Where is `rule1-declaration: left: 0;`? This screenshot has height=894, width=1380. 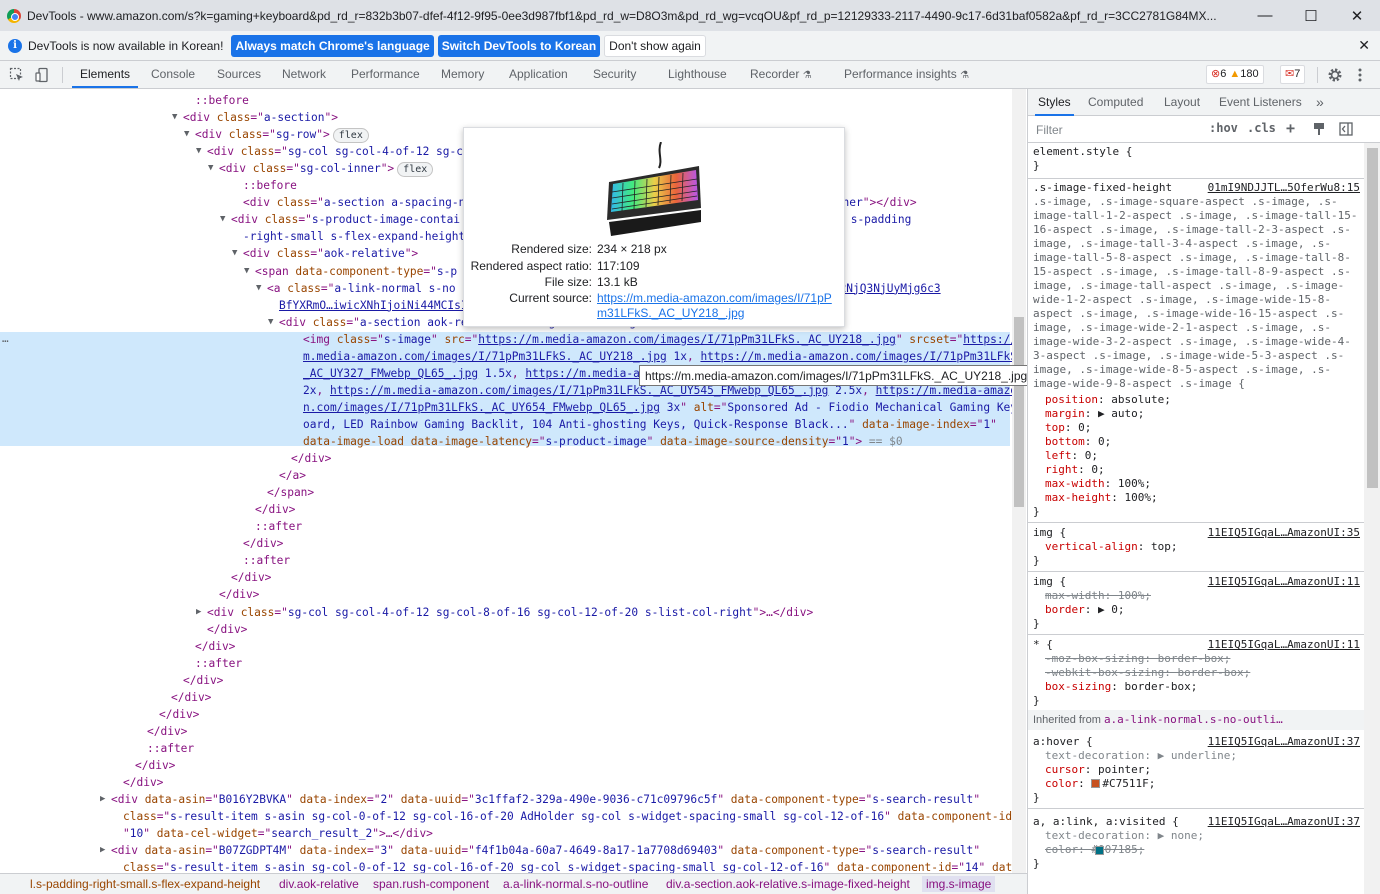 rule1-declaration: left: 0; is located at coordinates (1198, 456).